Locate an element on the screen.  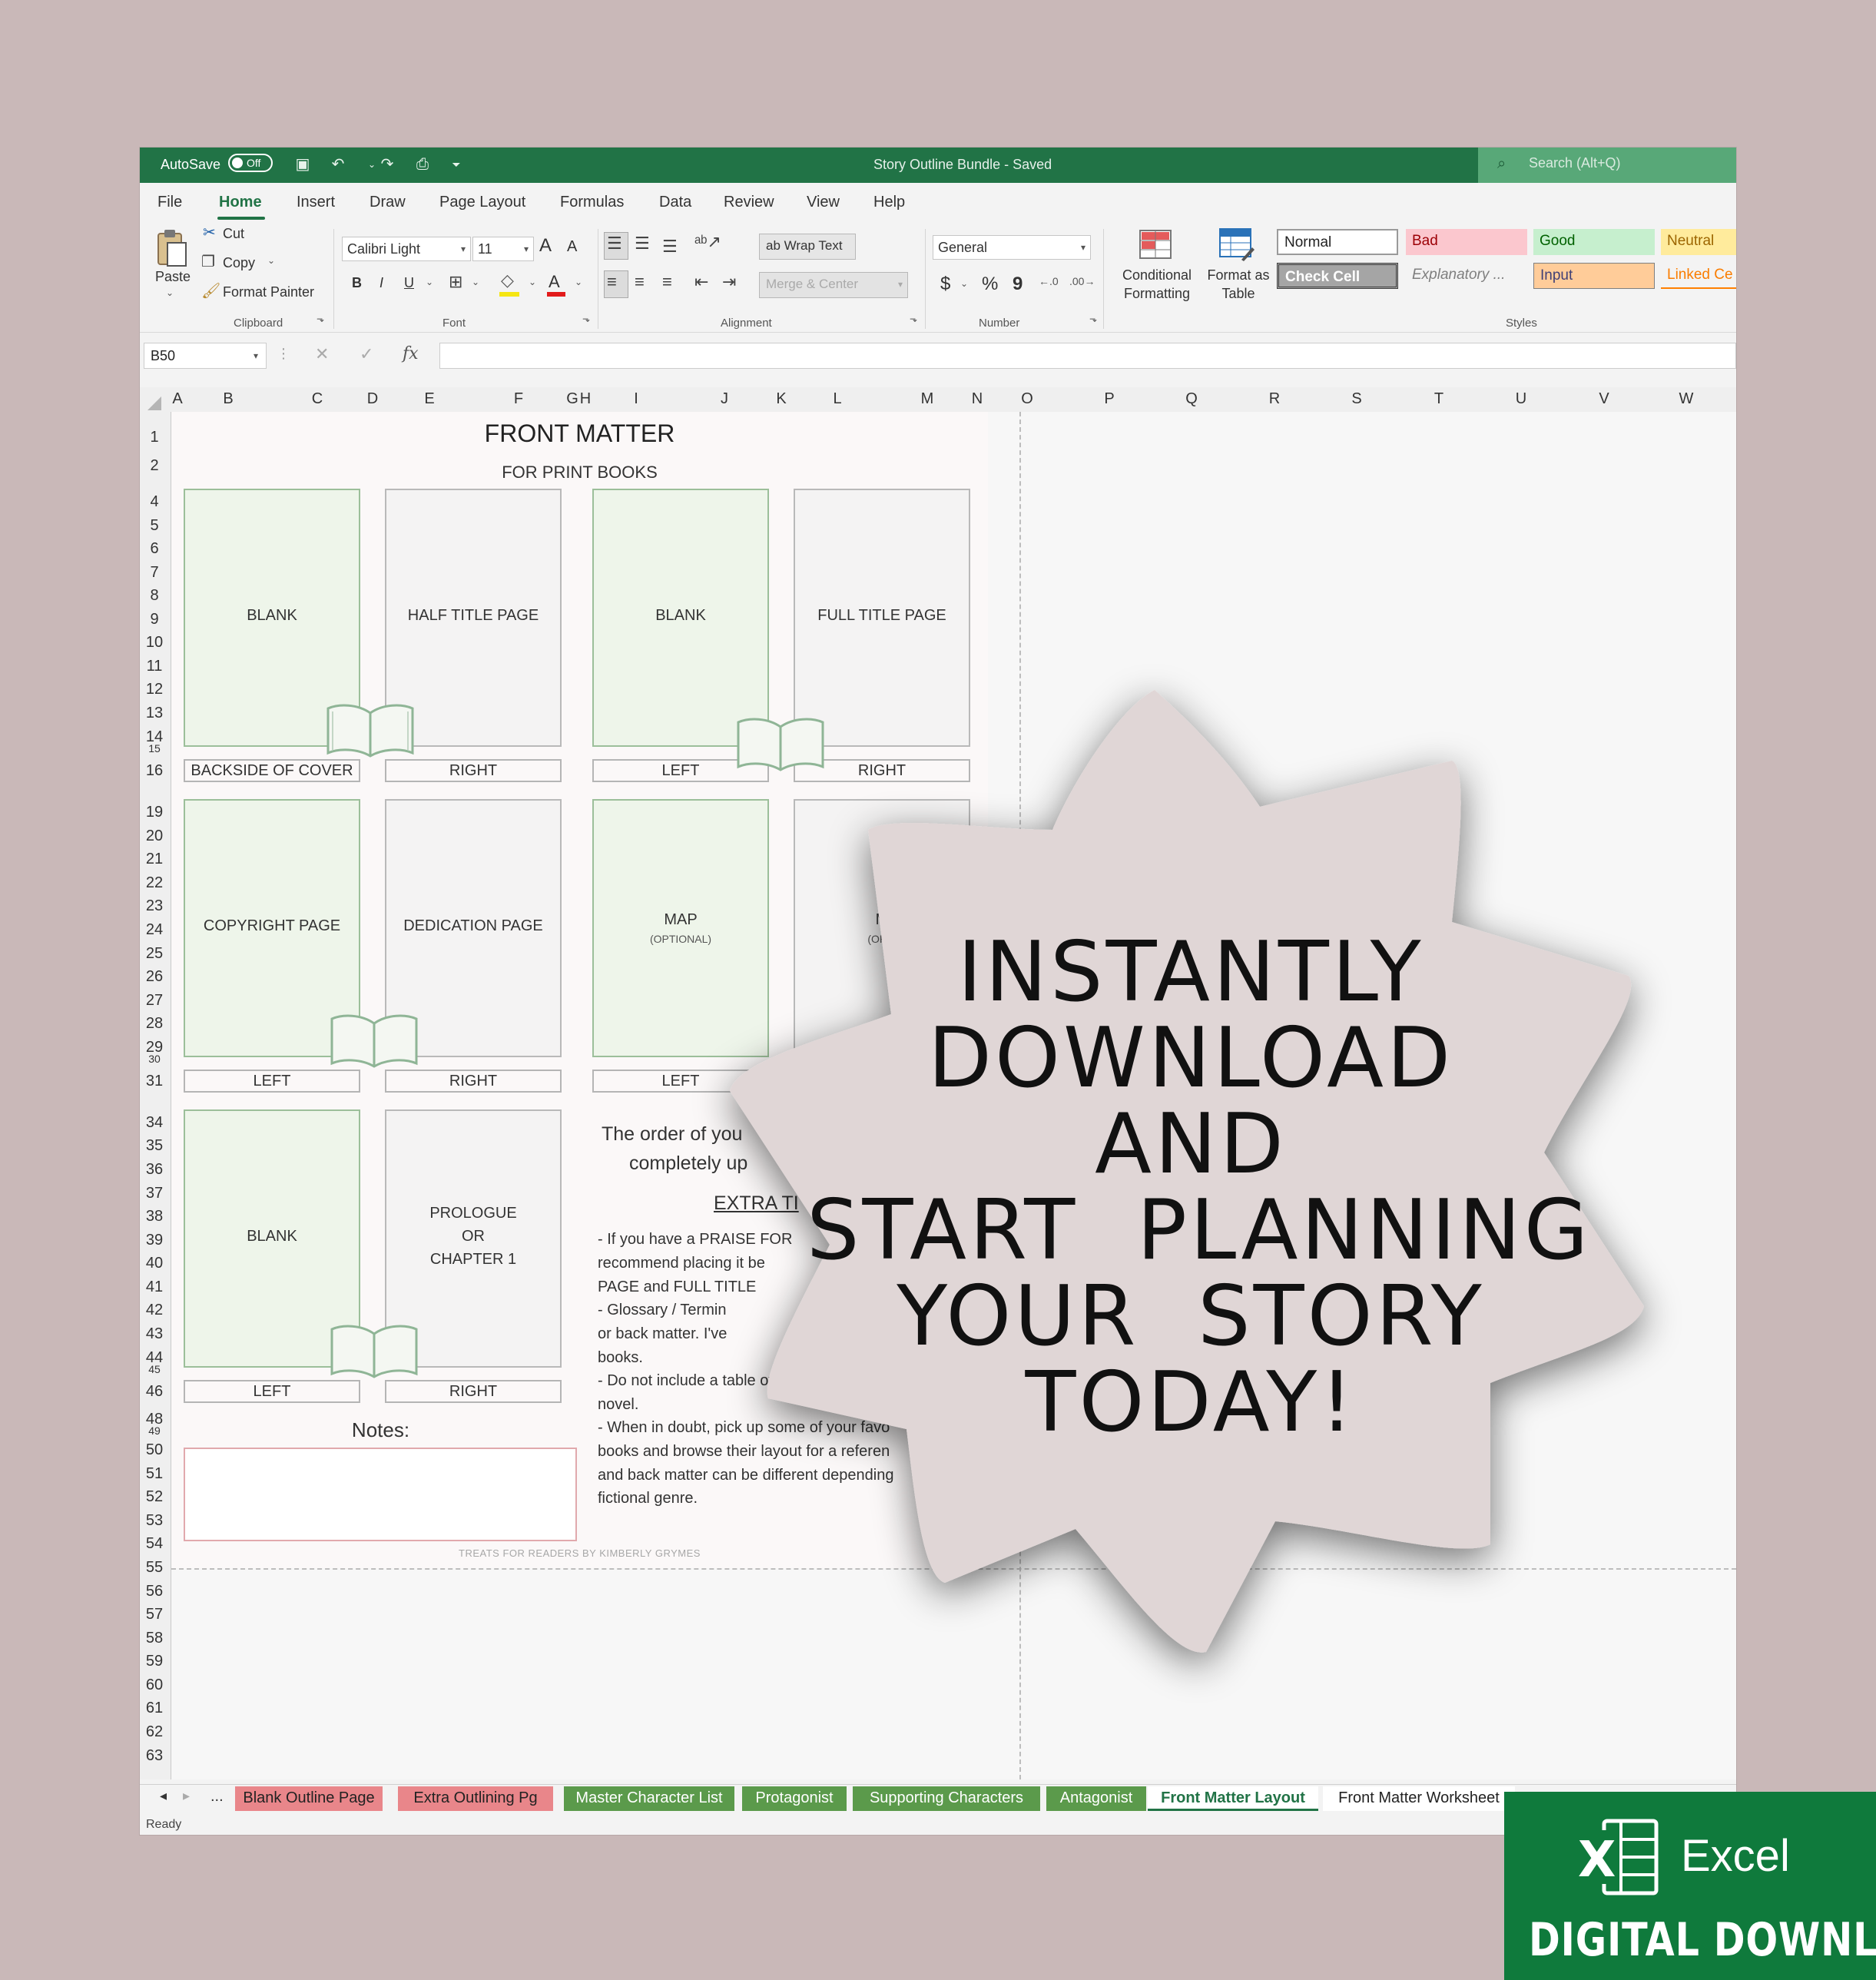
style-normal: Normal is located at coordinates (1337, 242).